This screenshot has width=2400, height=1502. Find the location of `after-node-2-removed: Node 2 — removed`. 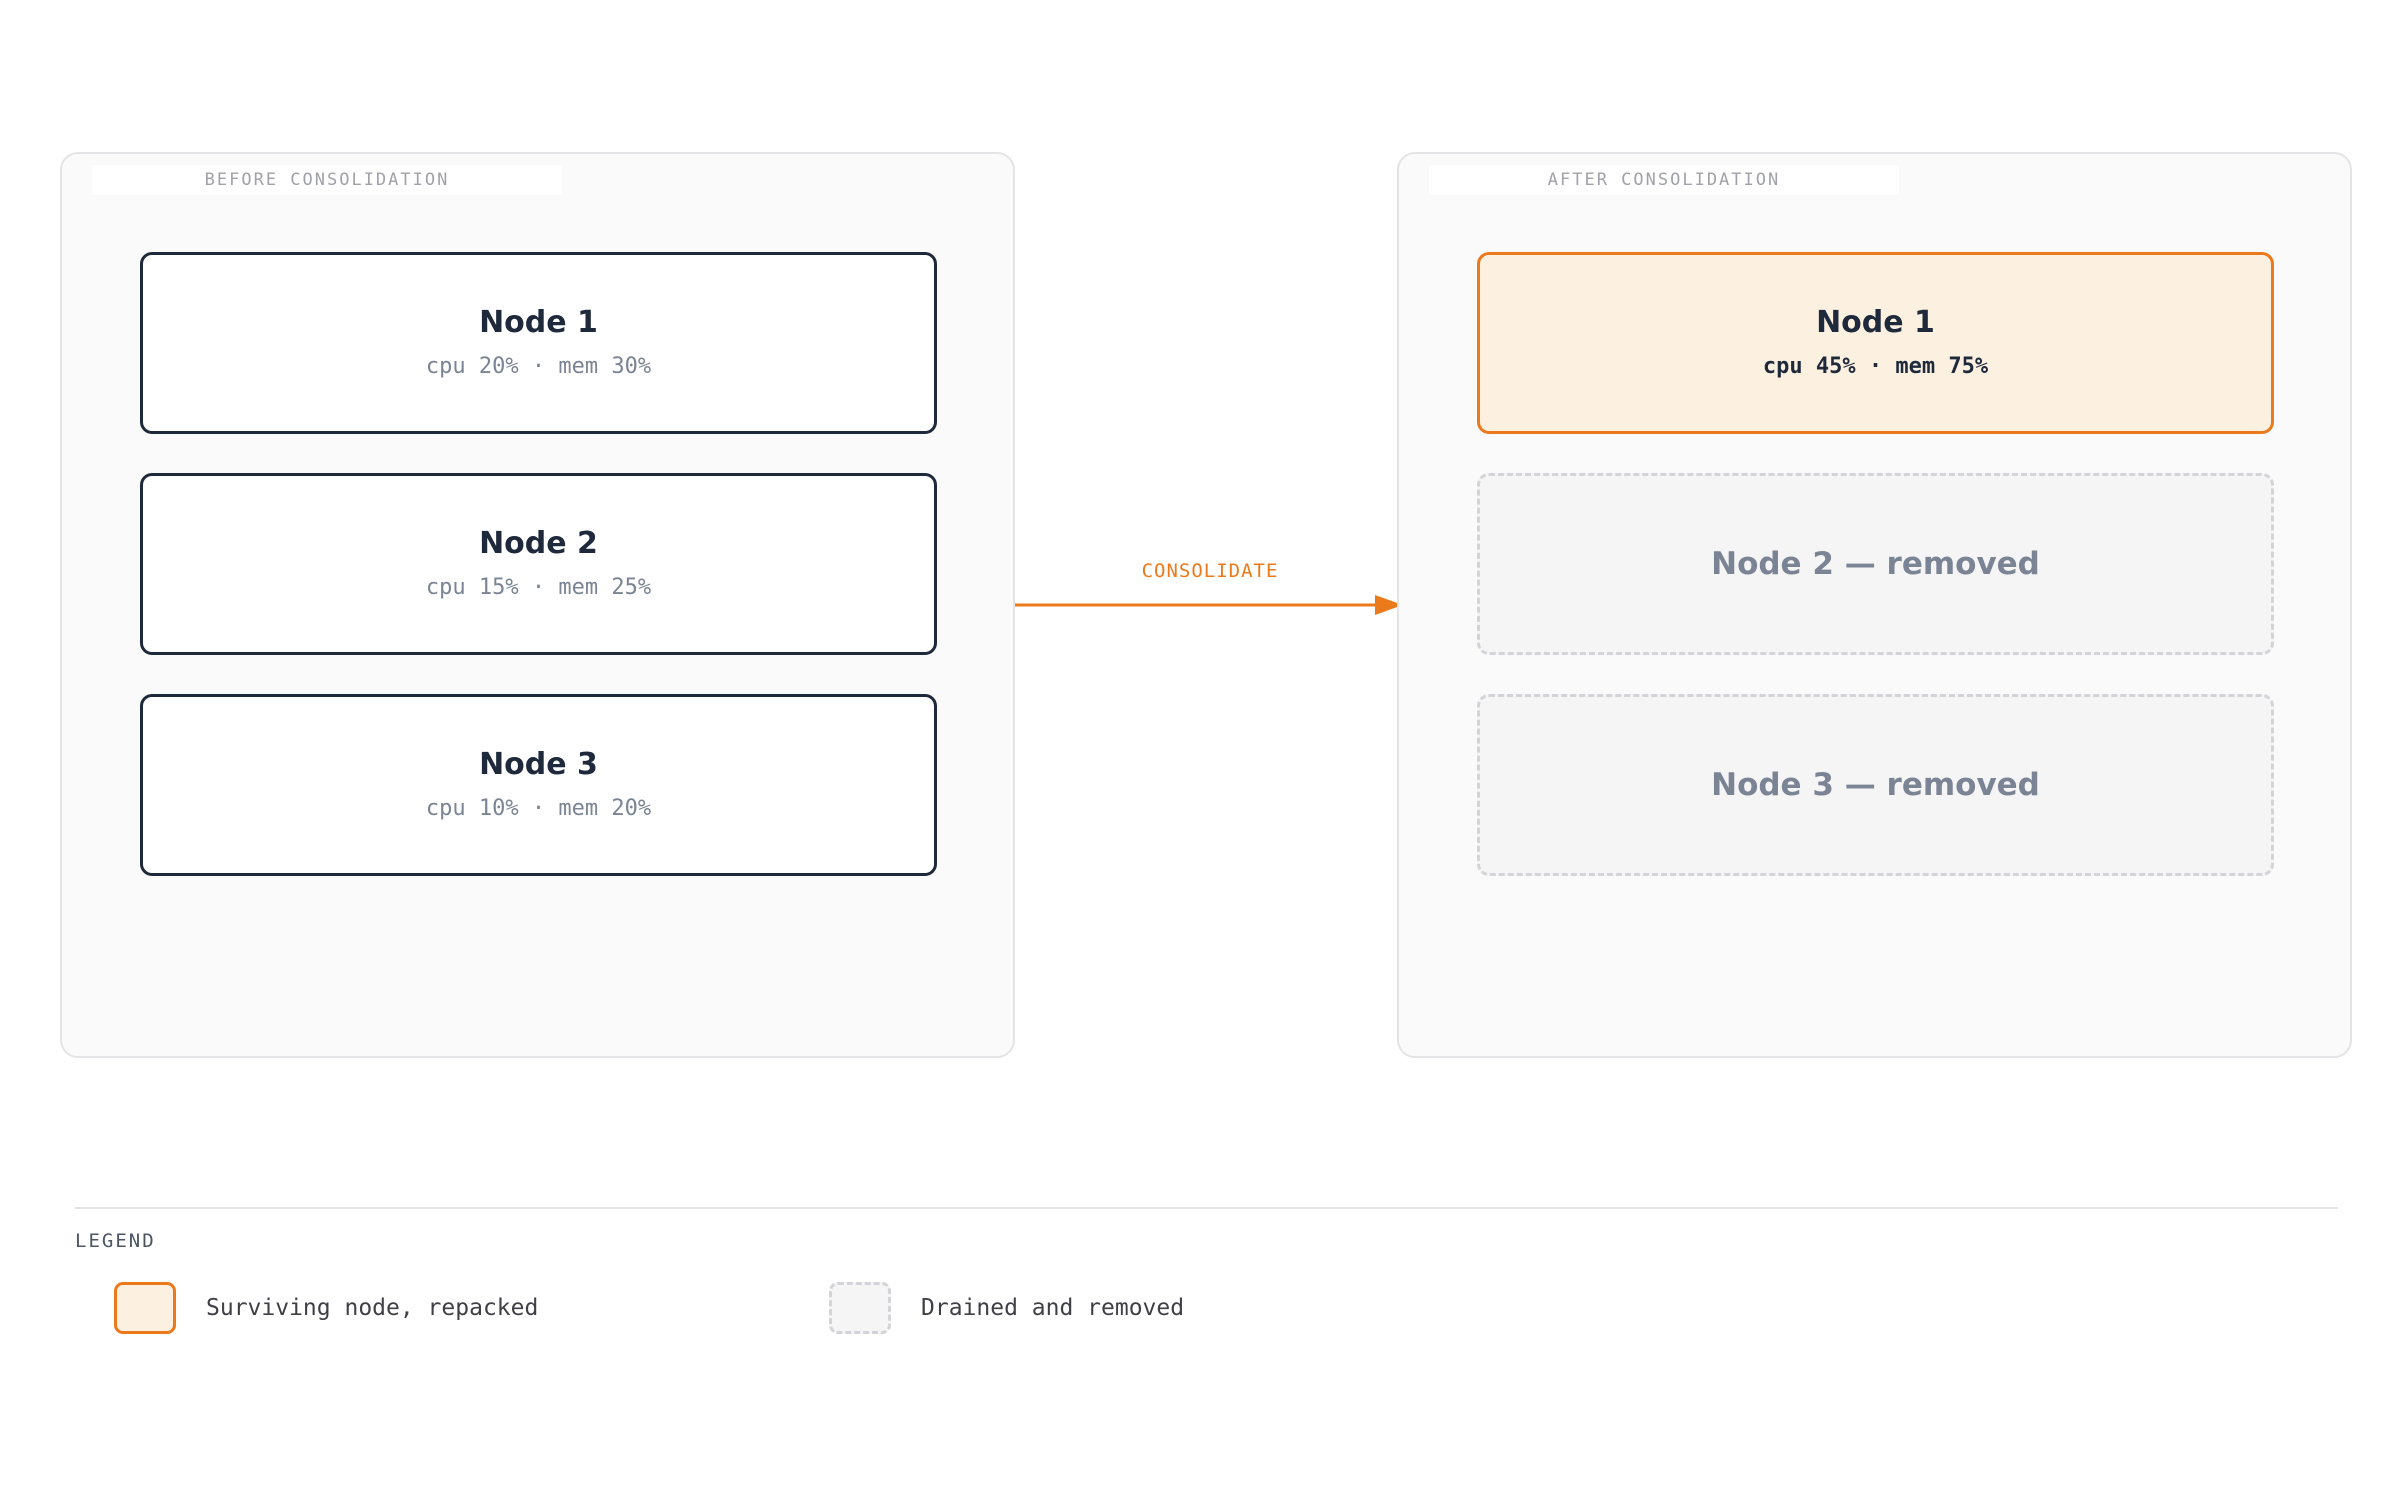

after-node-2-removed: Node 2 — removed is located at coordinates (1875, 564).